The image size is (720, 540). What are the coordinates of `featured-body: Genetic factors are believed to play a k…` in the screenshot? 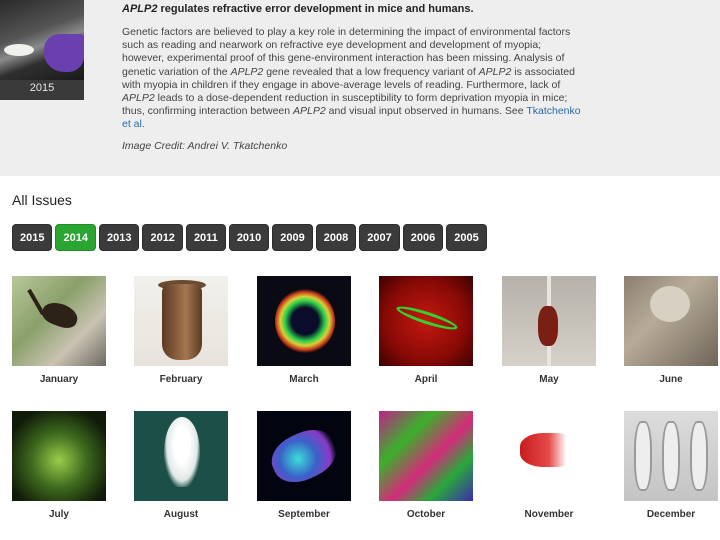 It's located at (351, 78).